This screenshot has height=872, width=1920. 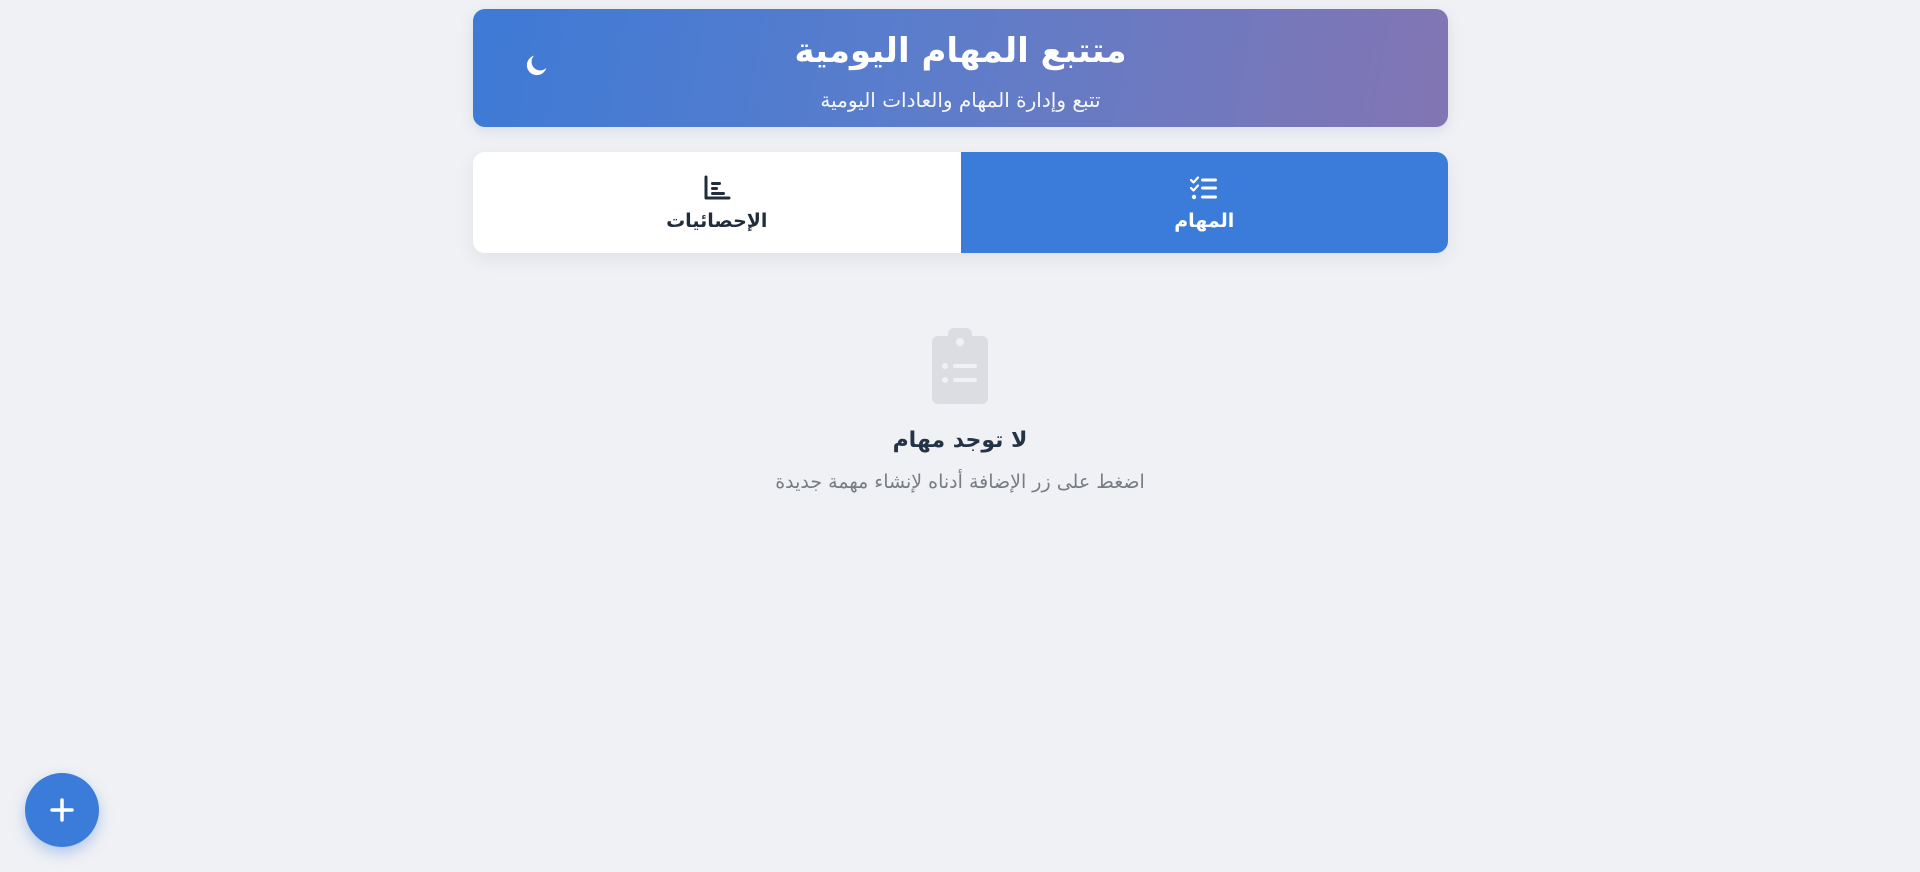 I want to click on bar-chart-icon, so click(x=717, y=188).